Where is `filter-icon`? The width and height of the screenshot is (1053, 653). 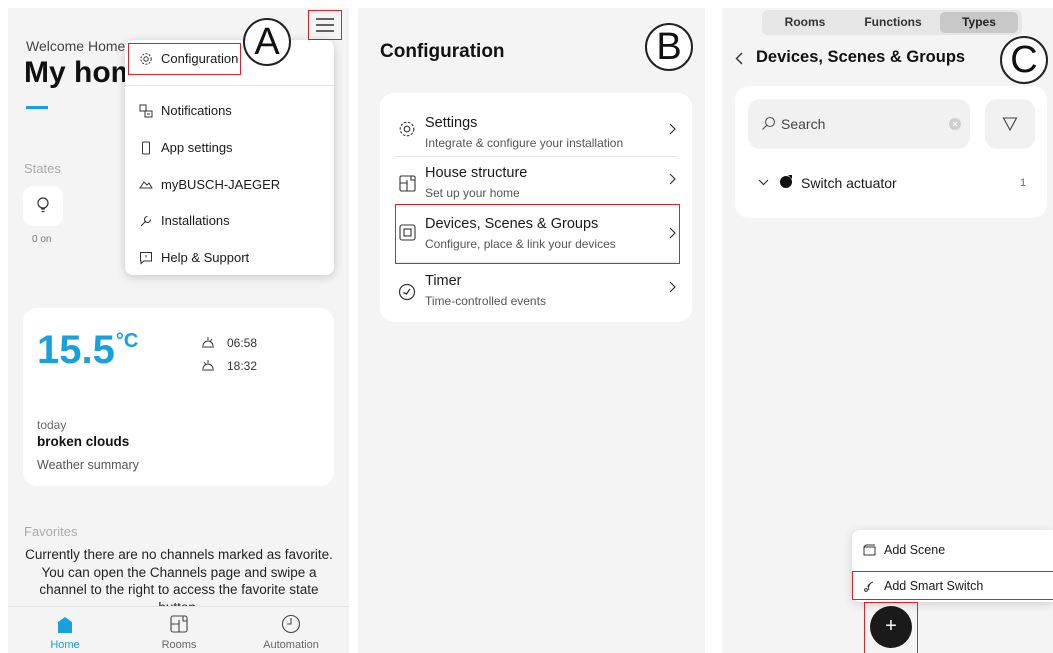 filter-icon is located at coordinates (1010, 124).